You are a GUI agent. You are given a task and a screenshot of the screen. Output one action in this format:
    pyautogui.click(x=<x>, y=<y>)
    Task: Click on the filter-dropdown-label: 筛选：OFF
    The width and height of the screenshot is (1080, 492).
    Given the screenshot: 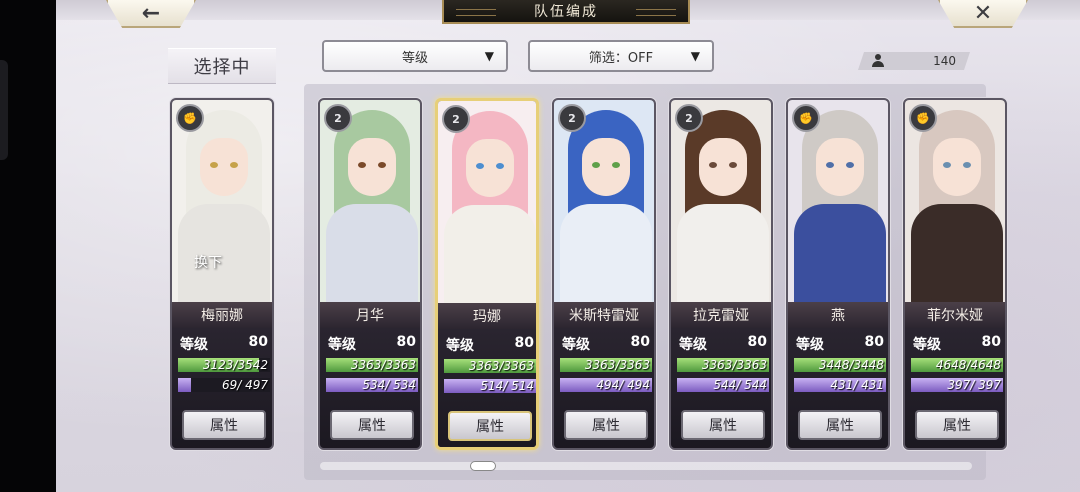 What is the action you would take?
    pyautogui.click(x=621, y=58)
    